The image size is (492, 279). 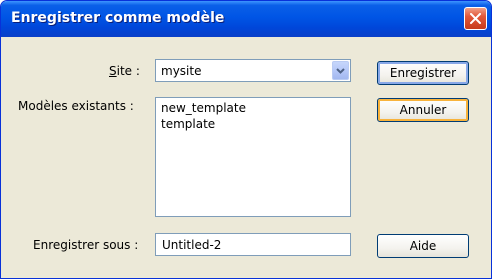 I want to click on chevron-down-icon, so click(x=340, y=70).